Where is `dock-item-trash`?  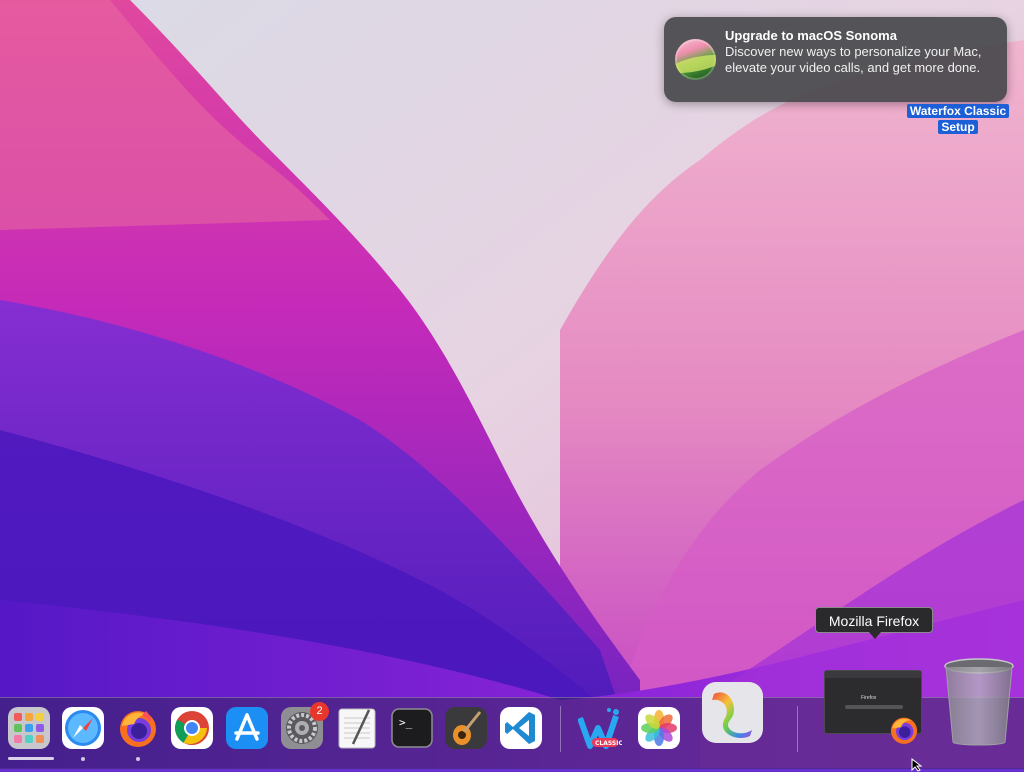 dock-item-trash is located at coordinates (979, 702).